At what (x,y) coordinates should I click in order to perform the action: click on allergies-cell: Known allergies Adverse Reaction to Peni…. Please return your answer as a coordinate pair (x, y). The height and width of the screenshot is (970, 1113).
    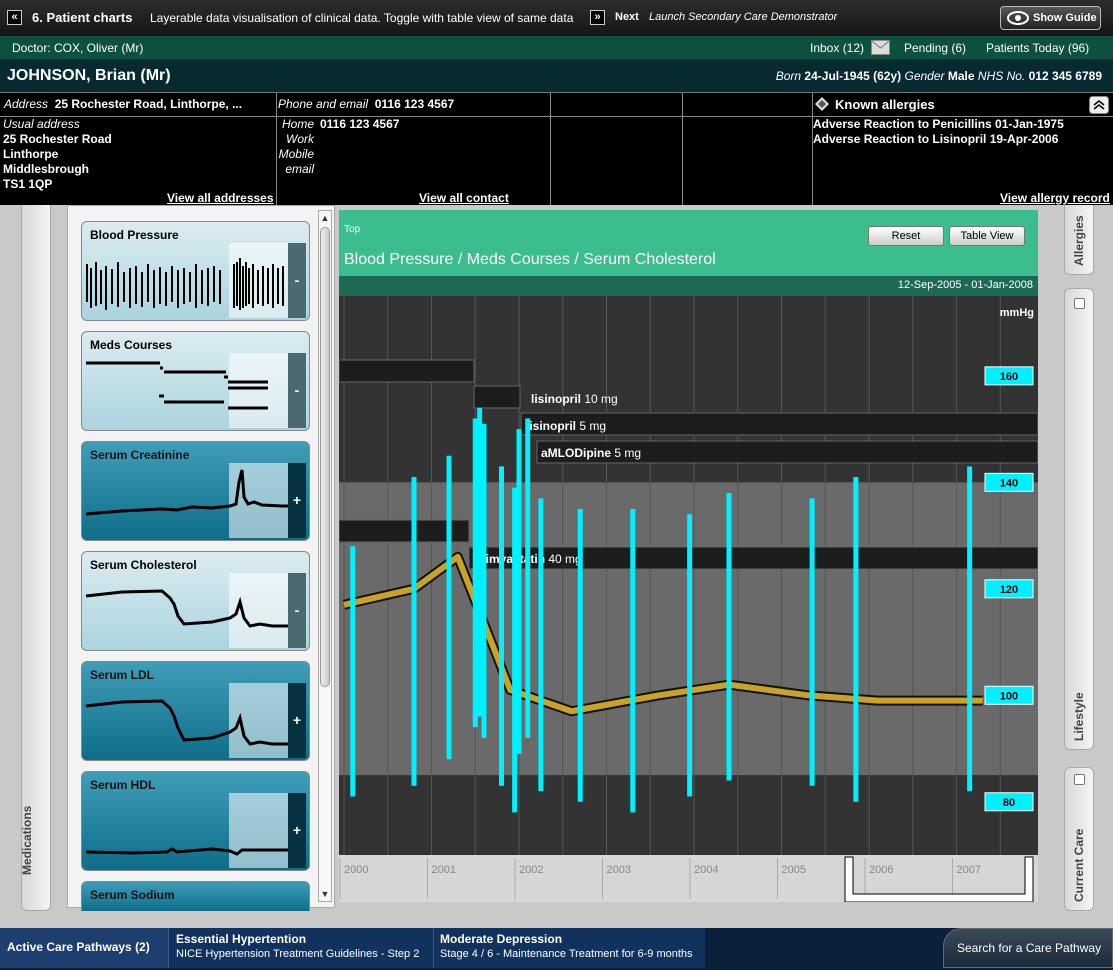
    Looking at the image, I should click on (963, 149).